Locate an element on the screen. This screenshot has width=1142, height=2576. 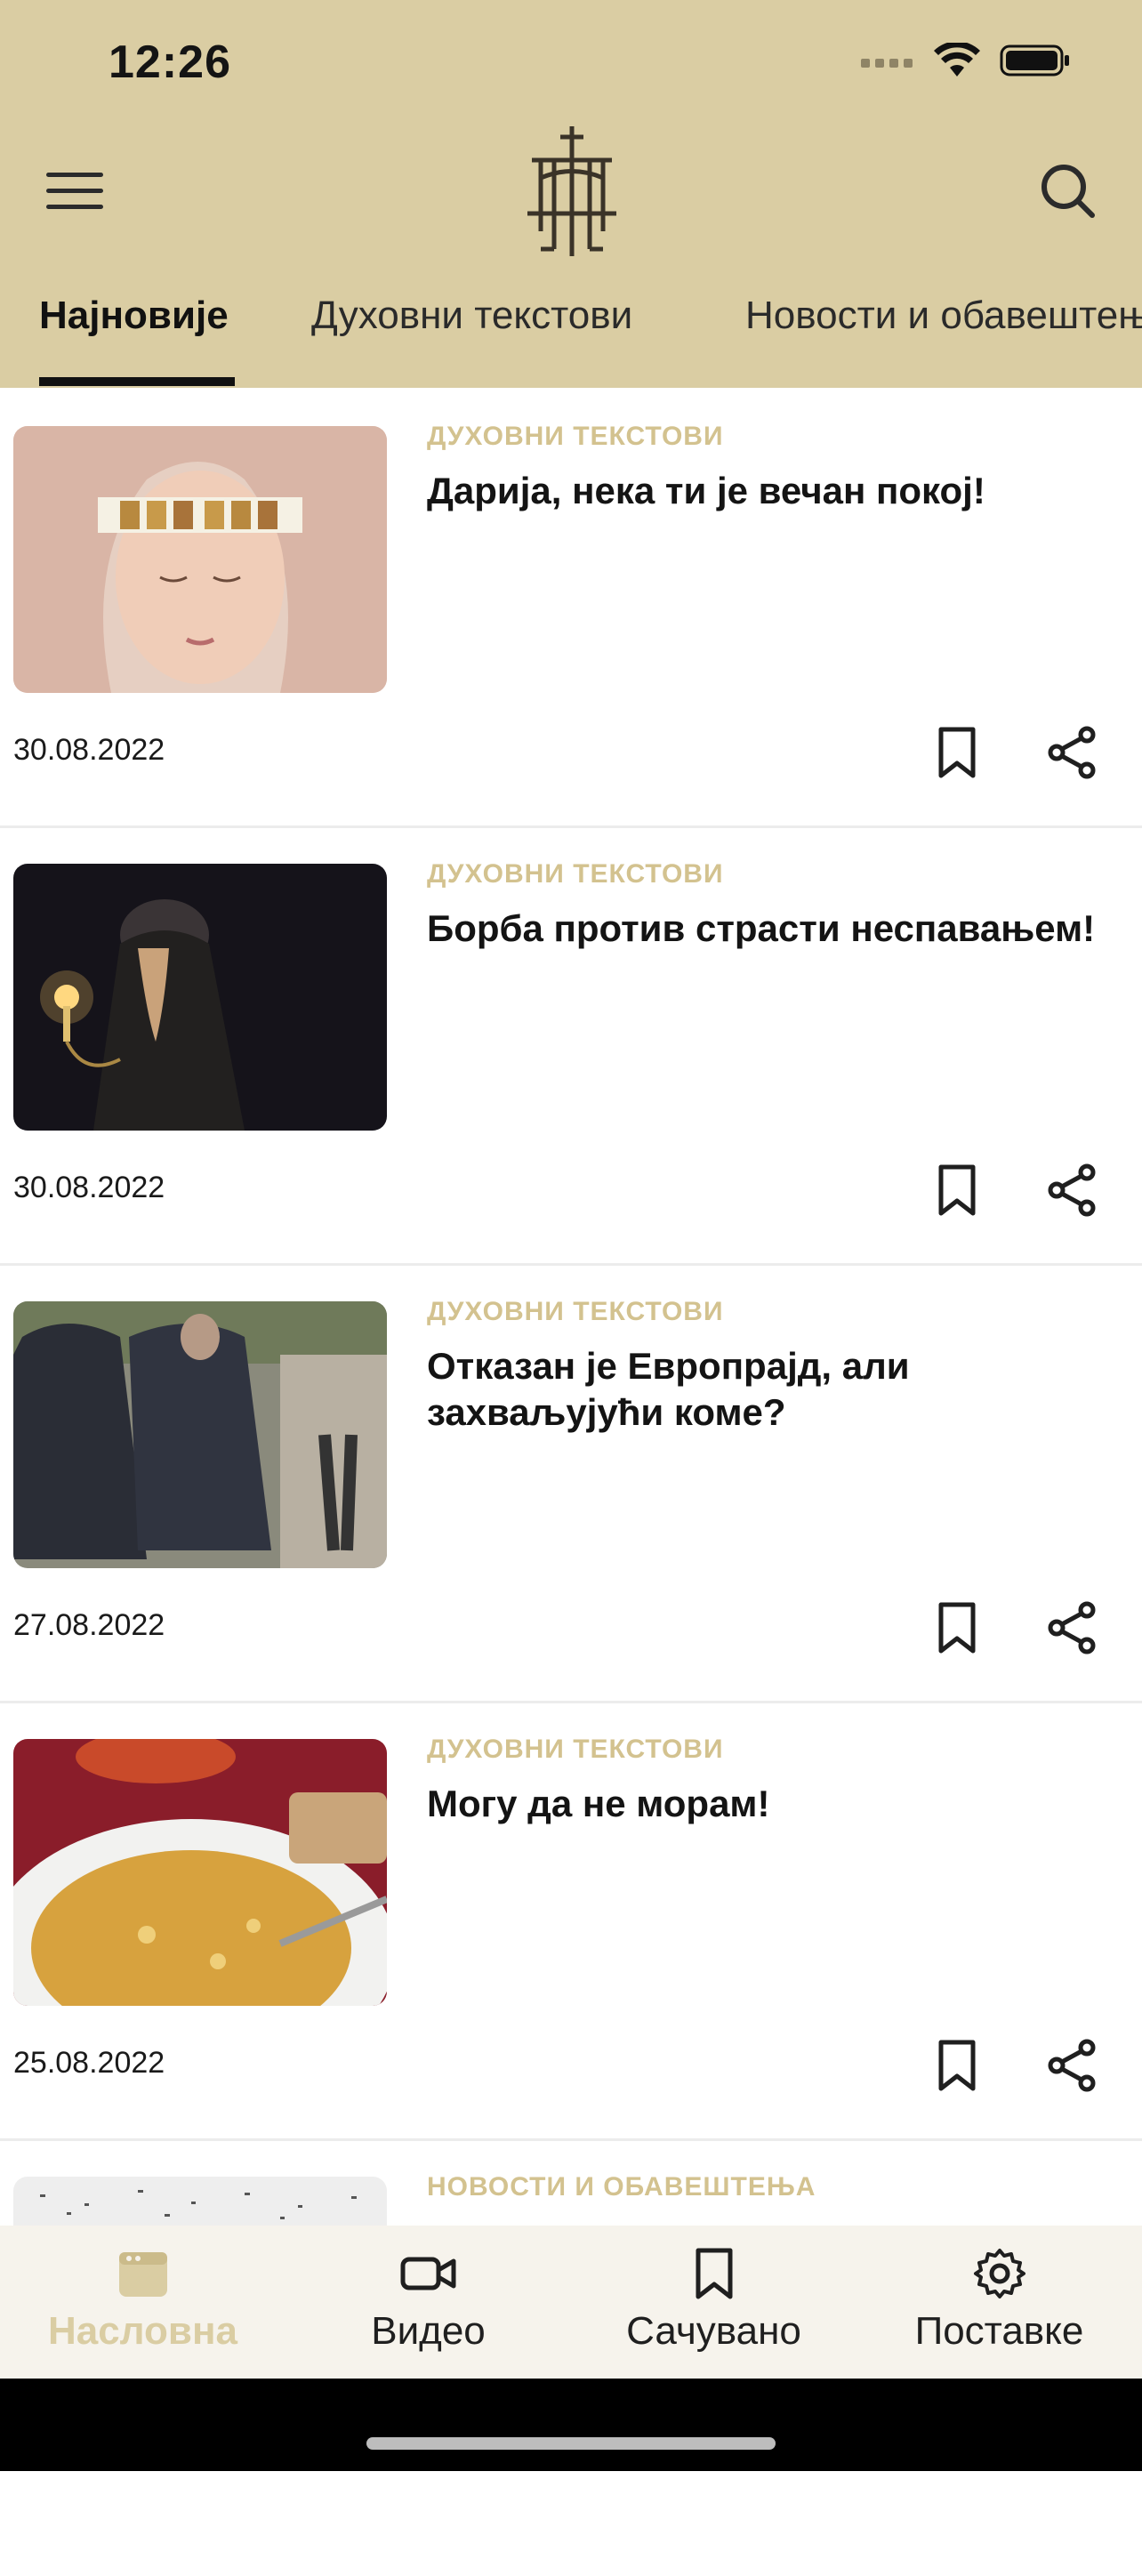
app-logo is located at coordinates (571, 191).